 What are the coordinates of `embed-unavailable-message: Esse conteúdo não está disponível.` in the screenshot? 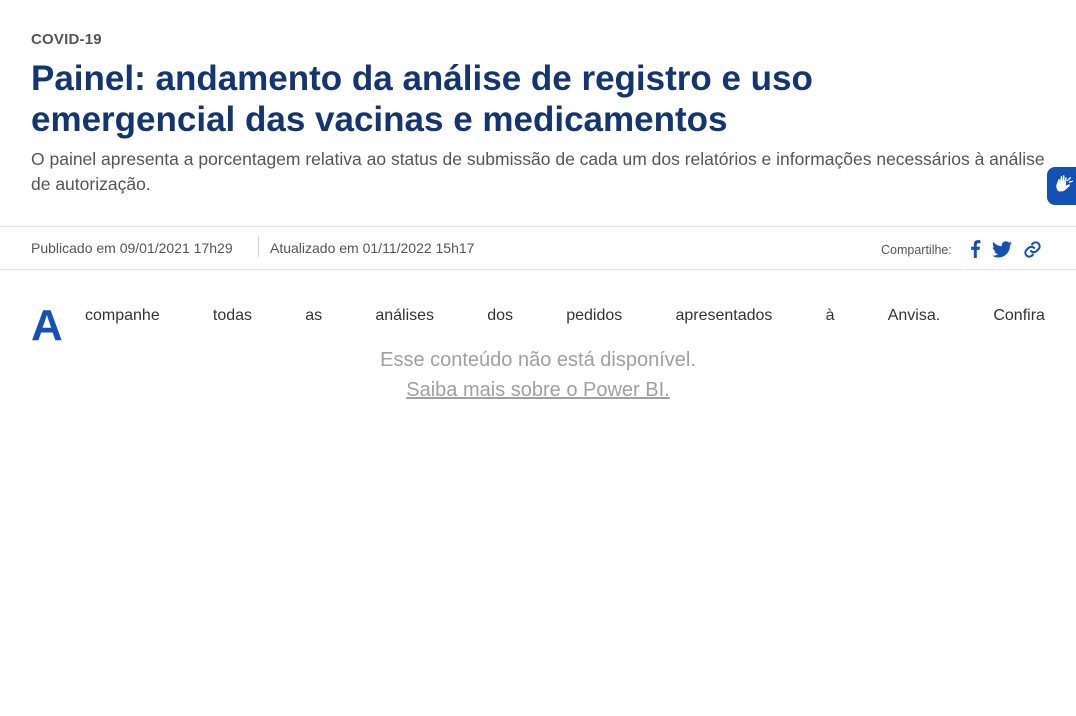 It's located at (538, 360).